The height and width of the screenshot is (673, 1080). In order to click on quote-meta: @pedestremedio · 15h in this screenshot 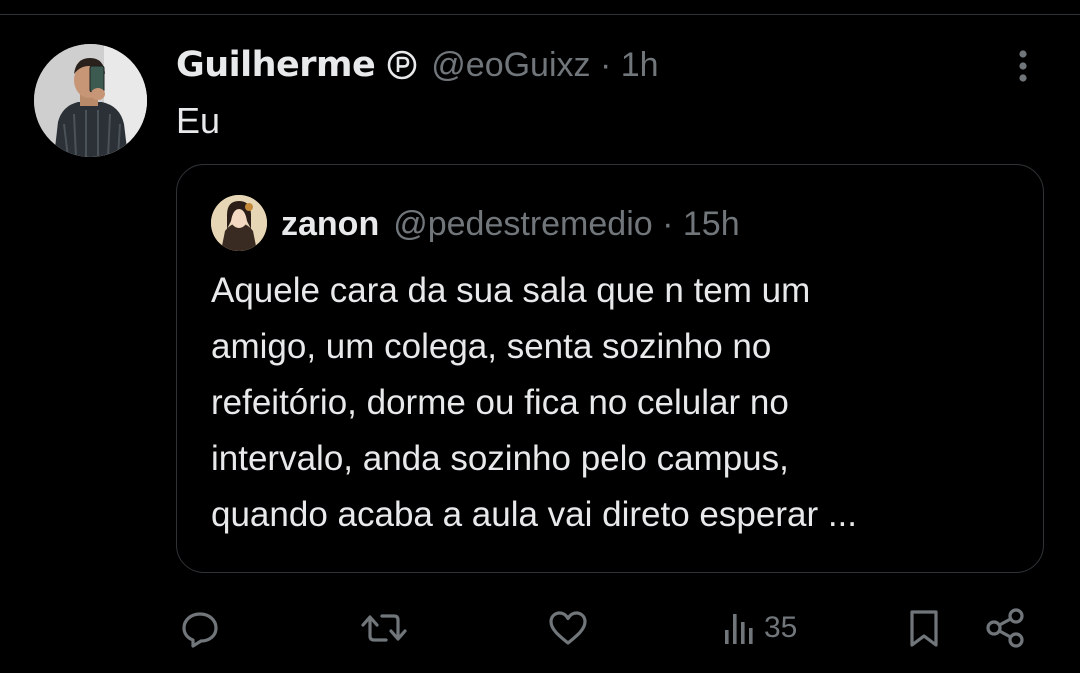, I will do `click(566, 224)`.